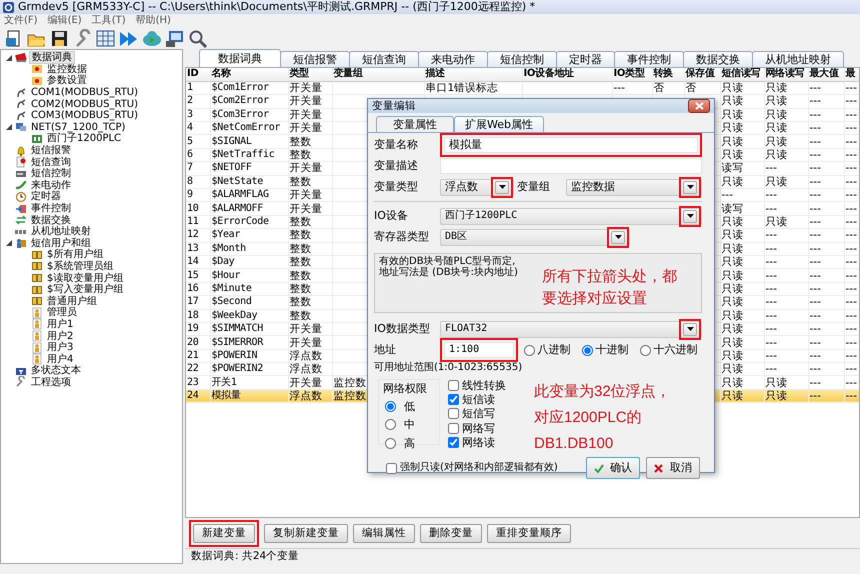 The height and width of the screenshot is (574, 860). Describe the element at coordinates (60, 336) in the screenshot. I see `tree-item: 用户2` at that location.